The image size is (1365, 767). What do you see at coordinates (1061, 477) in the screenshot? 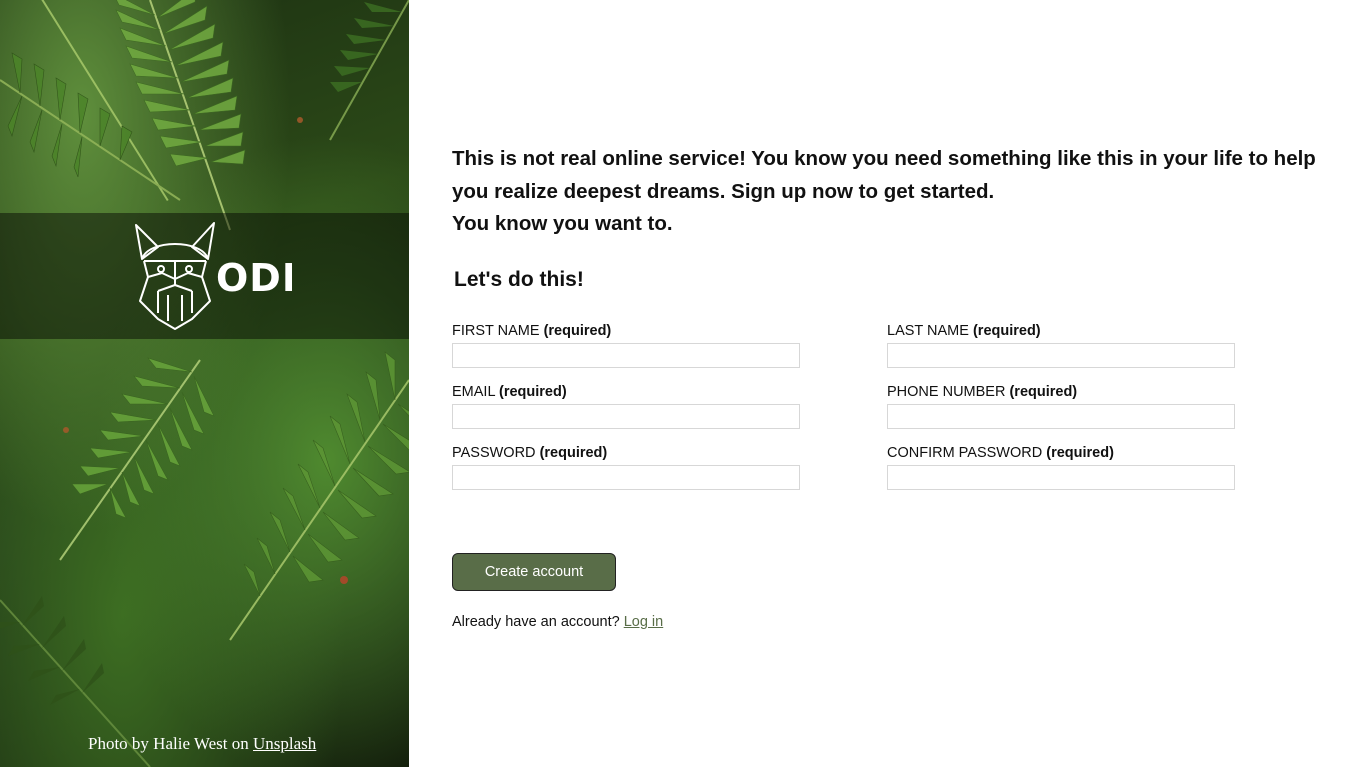
I see `confirm-password-input` at bounding box center [1061, 477].